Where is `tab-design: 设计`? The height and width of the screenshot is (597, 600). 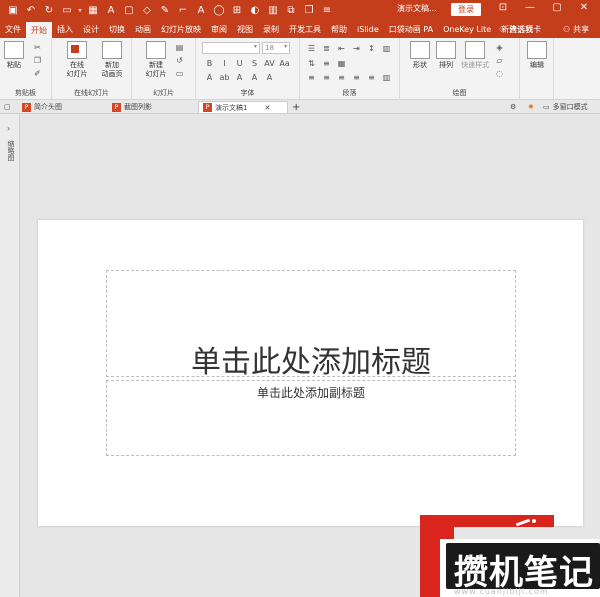 tab-design: 设计 is located at coordinates (91, 29).